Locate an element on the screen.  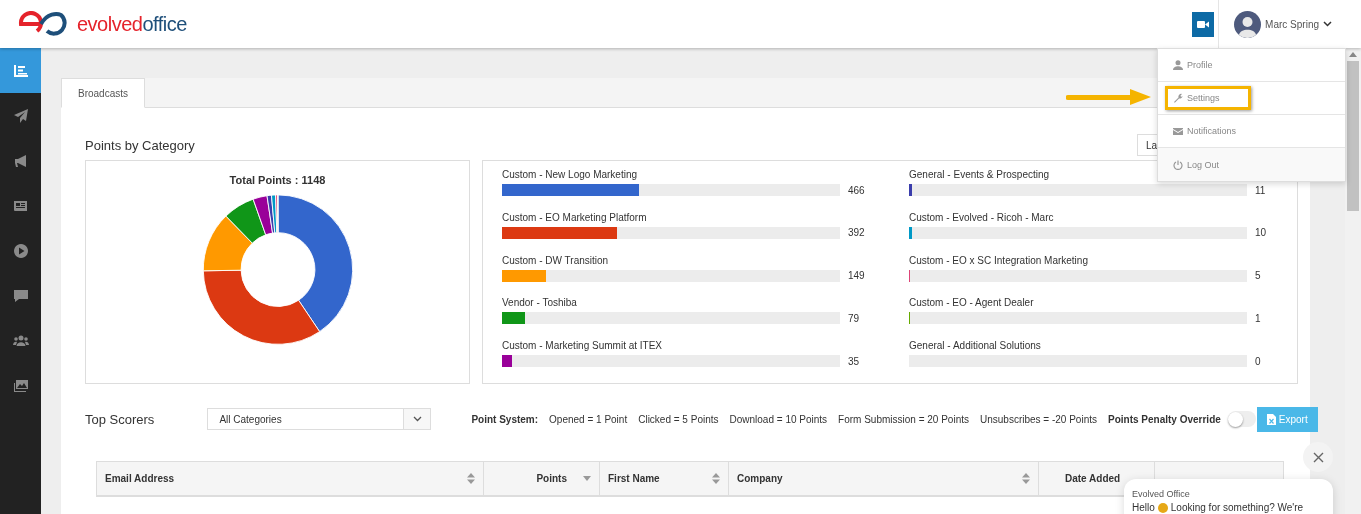
section-title: Top Scorers is located at coordinates (120, 419).